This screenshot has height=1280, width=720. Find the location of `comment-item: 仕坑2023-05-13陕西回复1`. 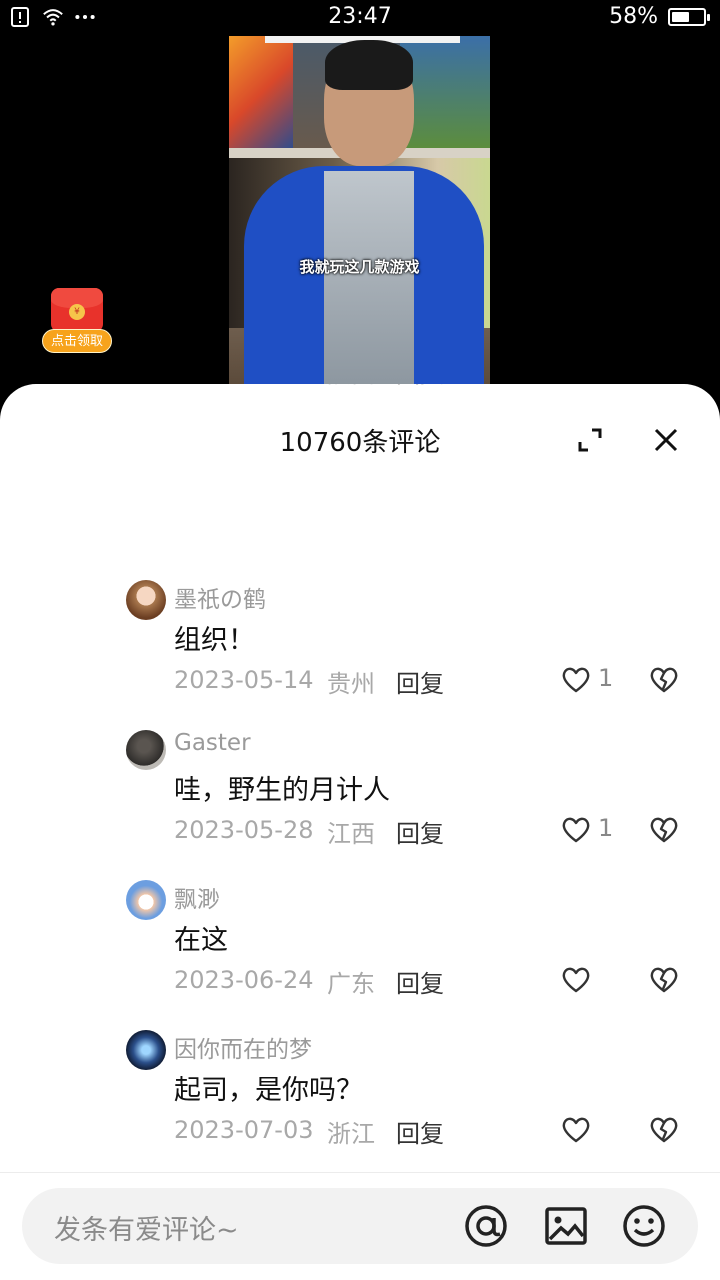

comment-item: 仕坑2023-05-13陕西回复1 is located at coordinates (360, 402).